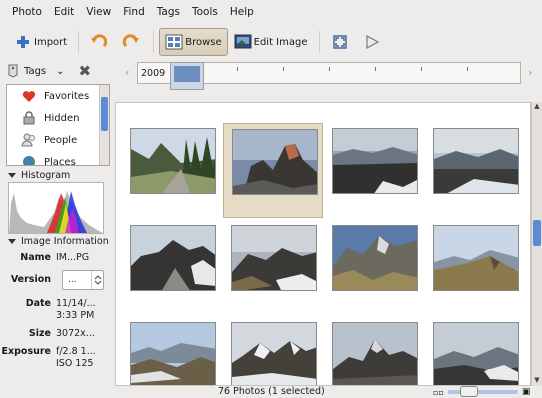 The height and width of the screenshot is (398, 542). I want to click on timeline-year: 2009, so click(153, 73).